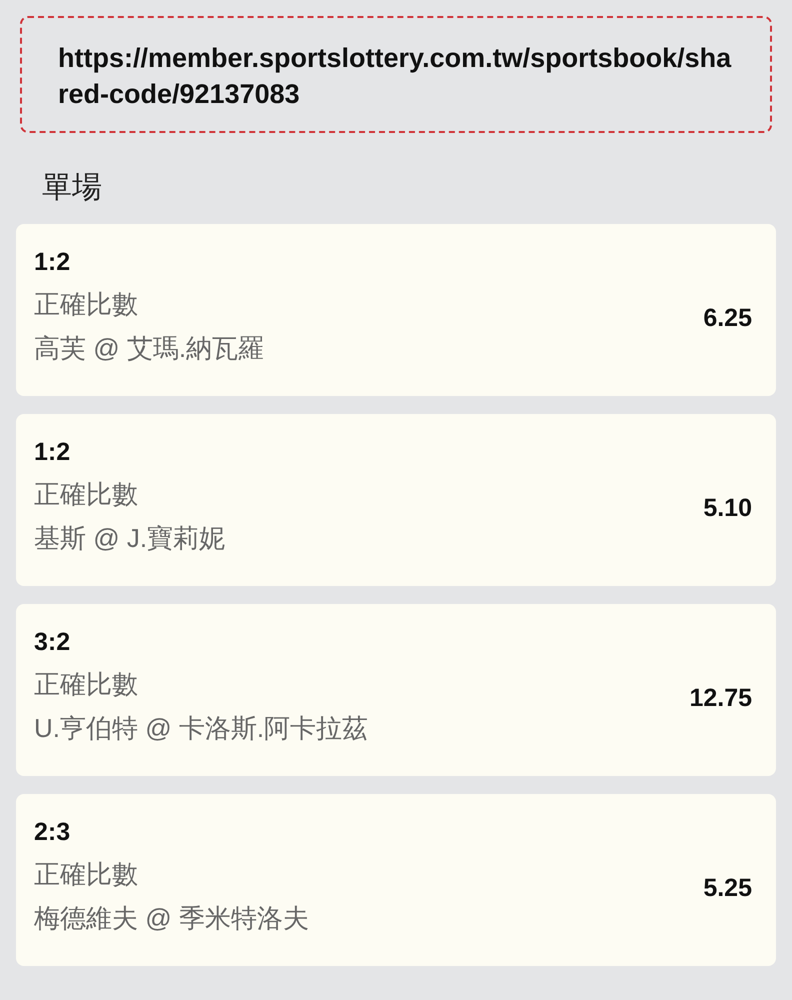  Describe the element at coordinates (72, 188) in the screenshot. I see `section-title: 單場` at that location.